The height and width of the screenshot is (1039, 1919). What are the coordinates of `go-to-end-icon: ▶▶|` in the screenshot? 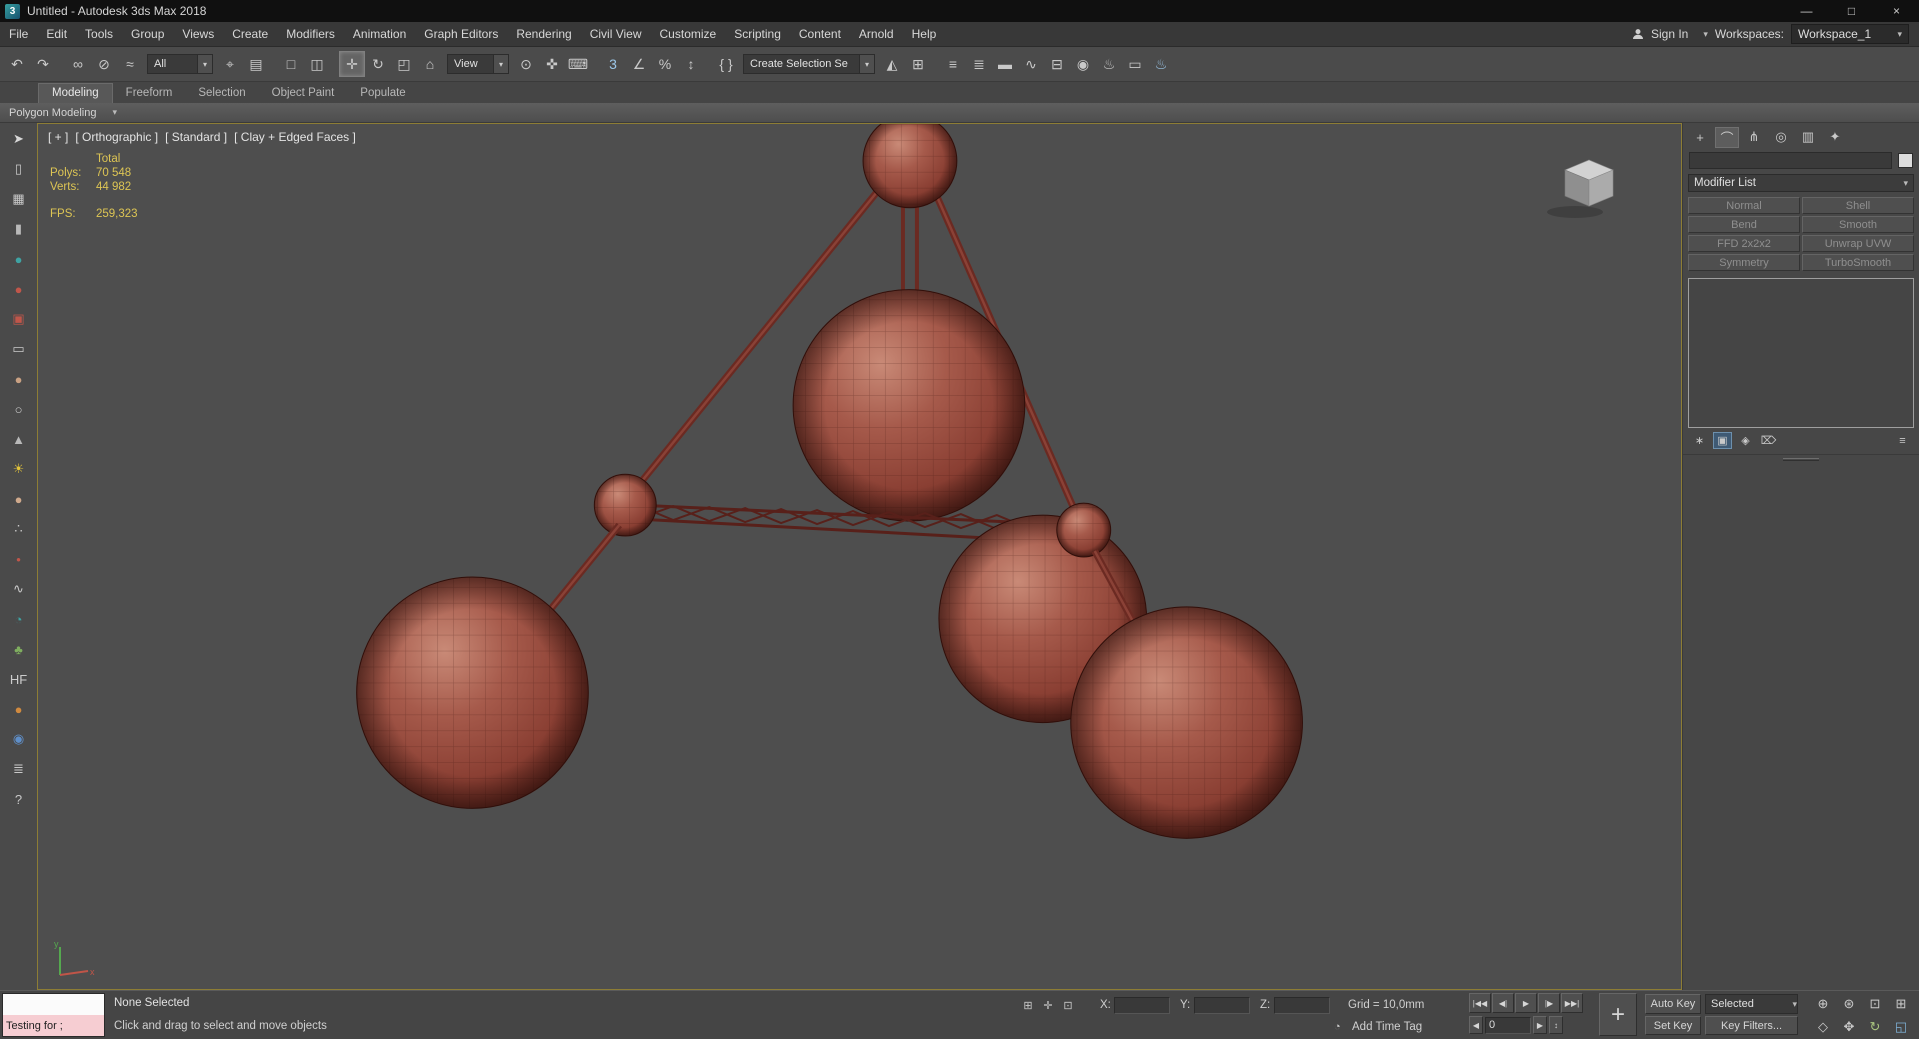 It's located at (1572, 1003).